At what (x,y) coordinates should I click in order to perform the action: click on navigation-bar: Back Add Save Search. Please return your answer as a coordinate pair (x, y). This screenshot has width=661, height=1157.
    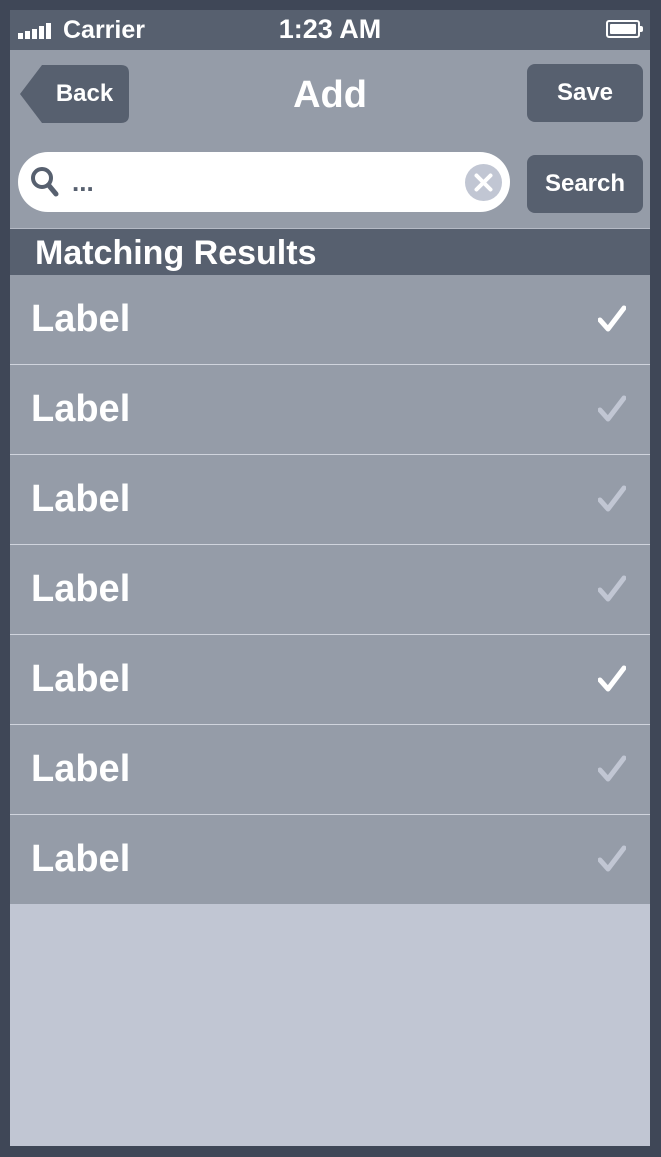
    Looking at the image, I should click on (330, 139).